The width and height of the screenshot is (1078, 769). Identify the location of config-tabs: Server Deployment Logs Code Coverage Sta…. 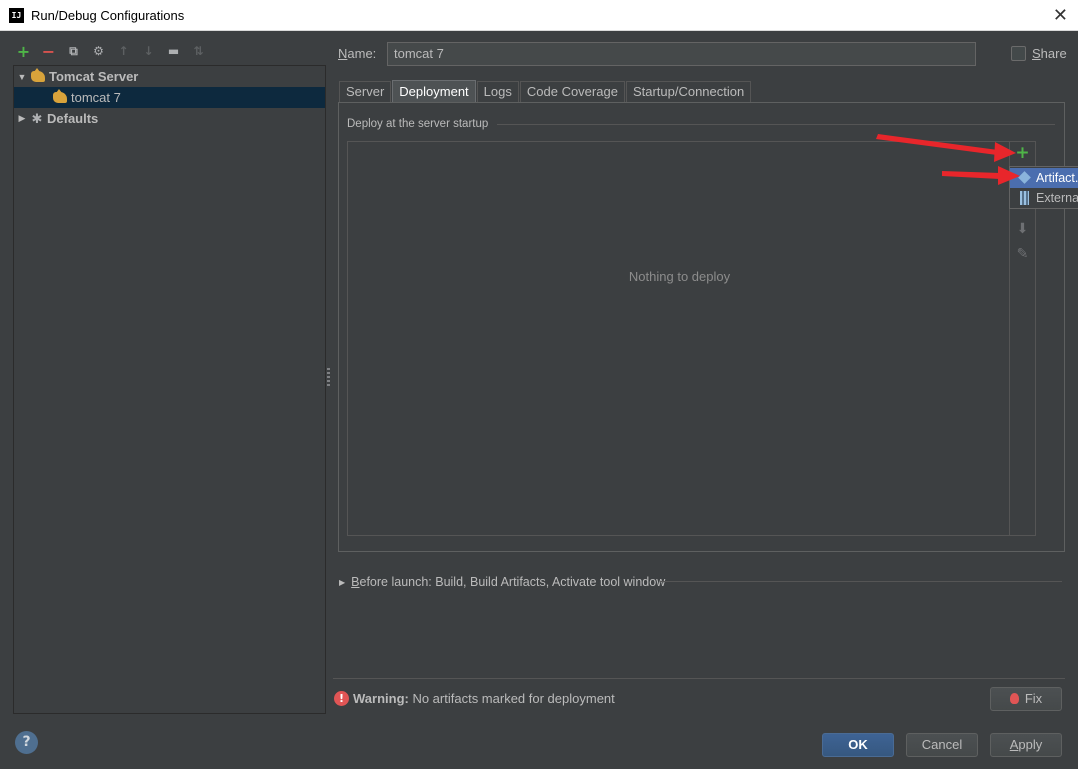
(545, 91).